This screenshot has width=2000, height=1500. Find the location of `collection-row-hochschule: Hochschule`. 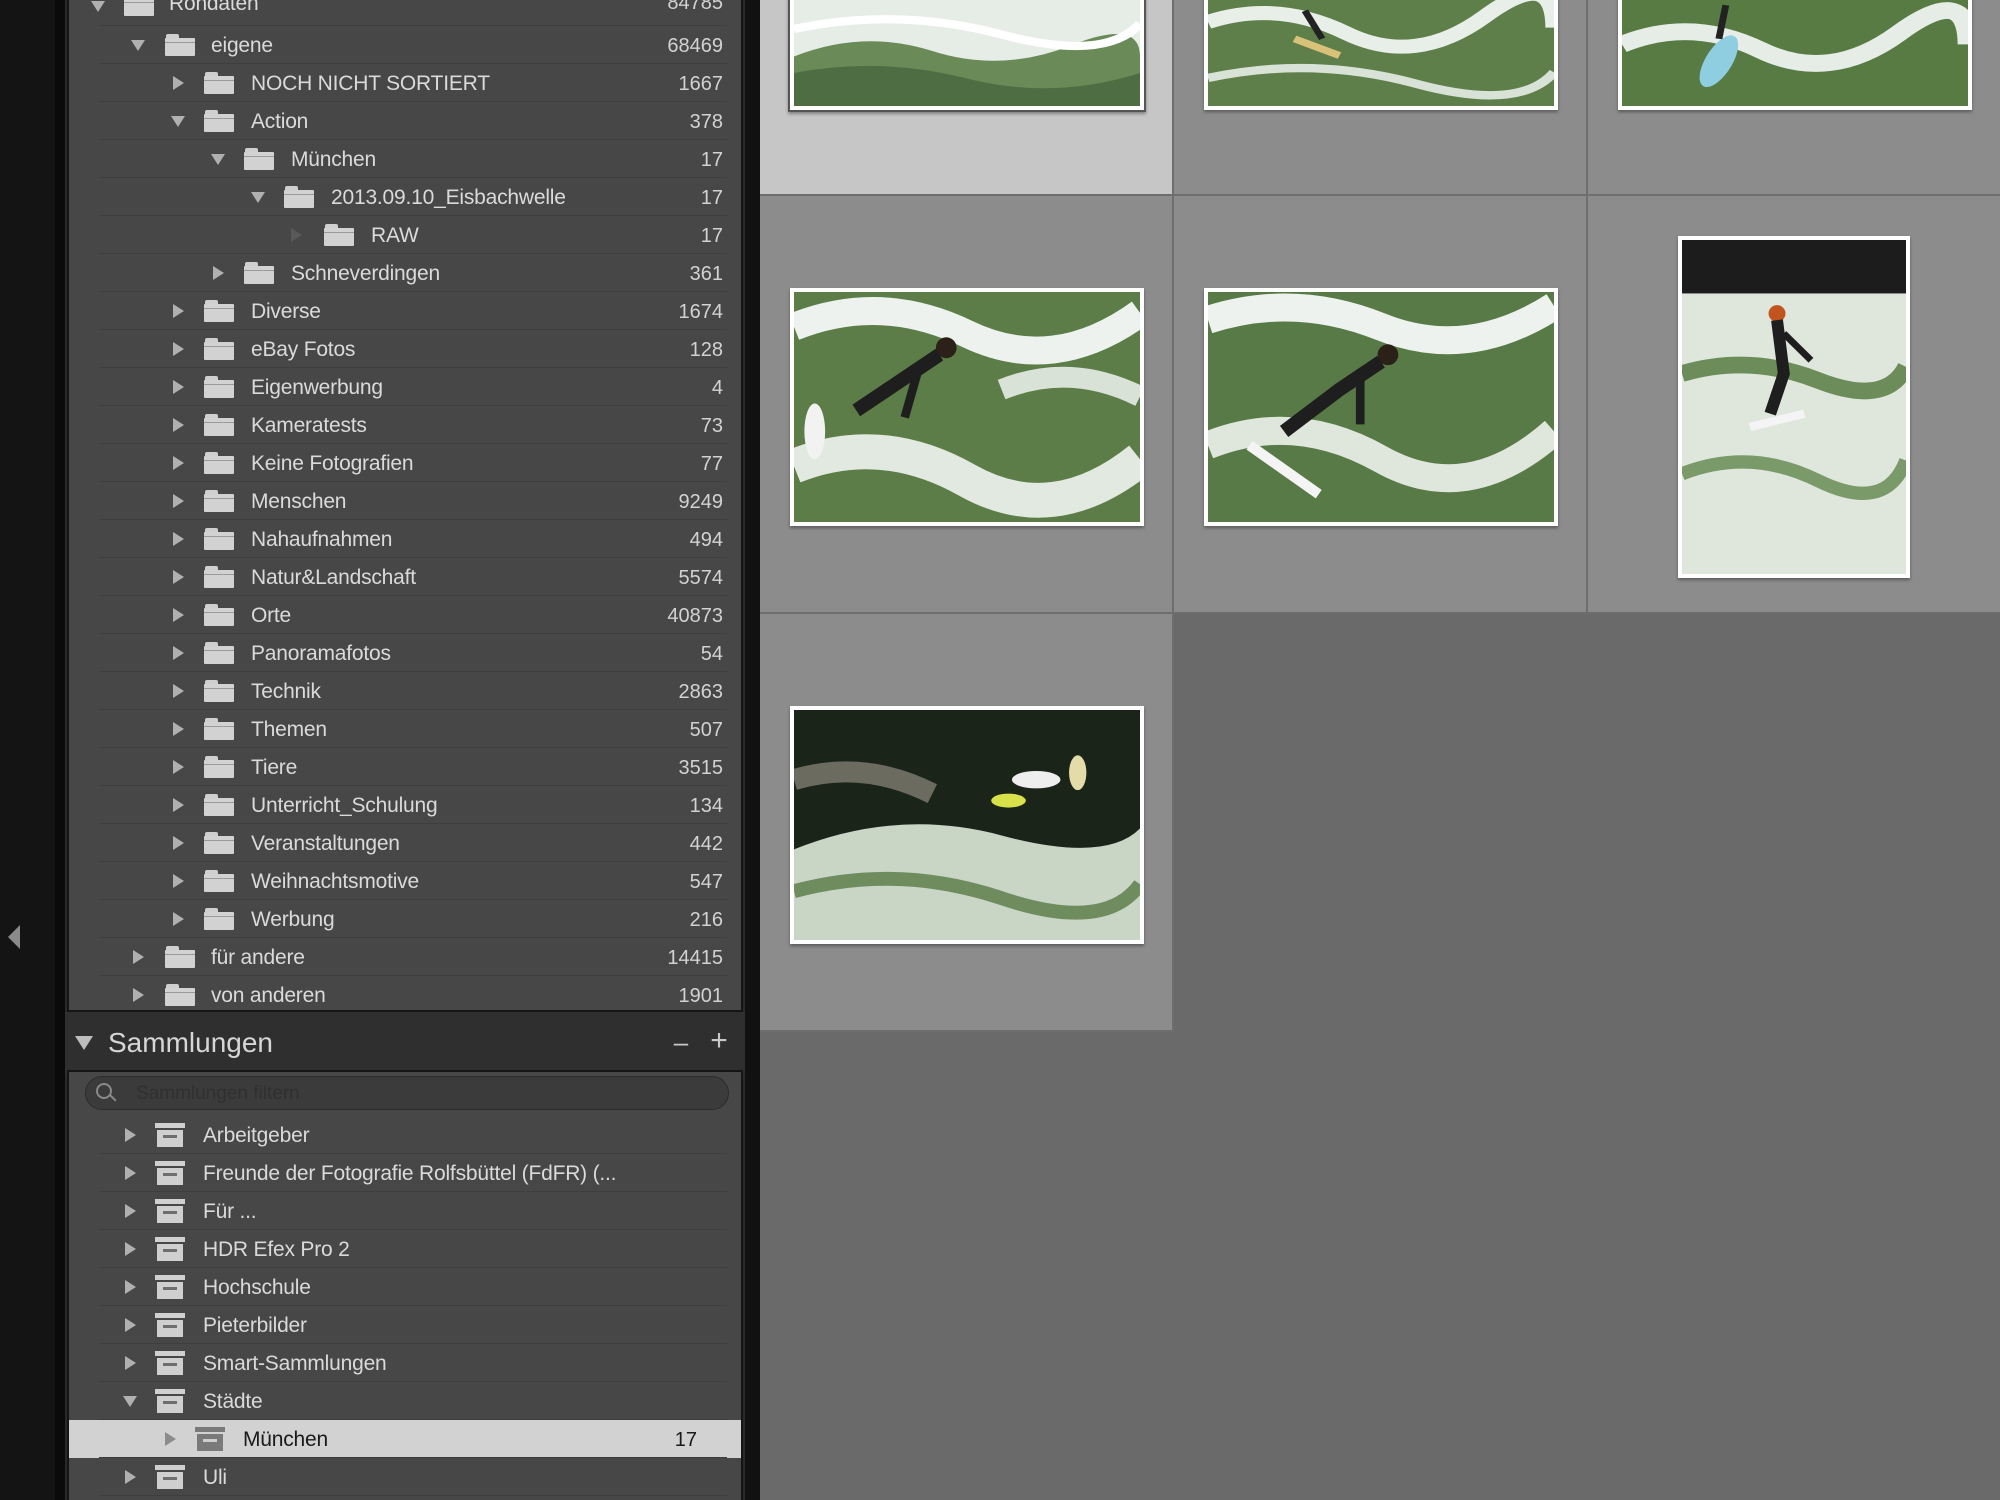

collection-row-hochschule: Hochschule is located at coordinates (405, 1287).